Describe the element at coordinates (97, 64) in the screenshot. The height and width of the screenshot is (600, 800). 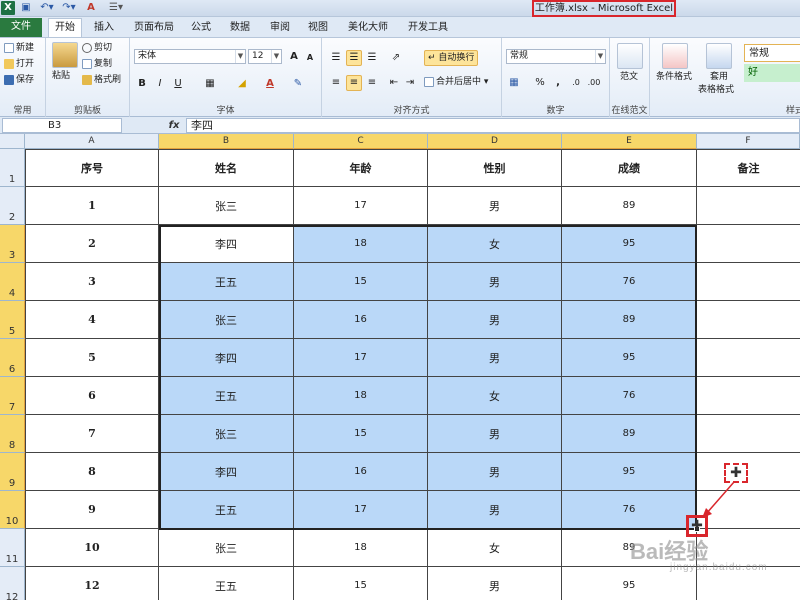
I see `copy-button: 复制` at that location.